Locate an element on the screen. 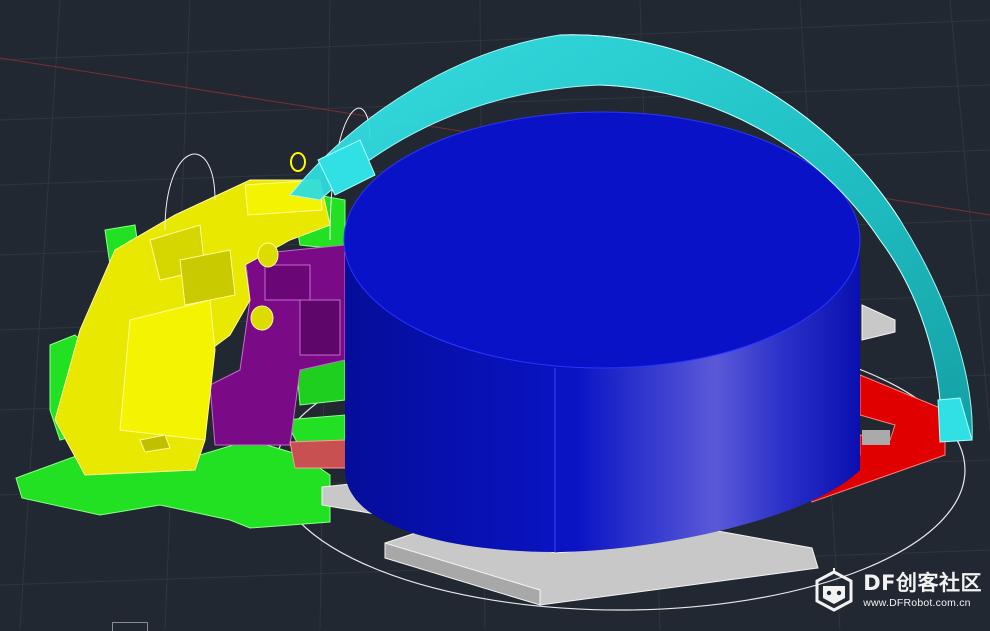 This screenshot has height=631, width=990. robot-logo-icon is located at coordinates (834, 590).